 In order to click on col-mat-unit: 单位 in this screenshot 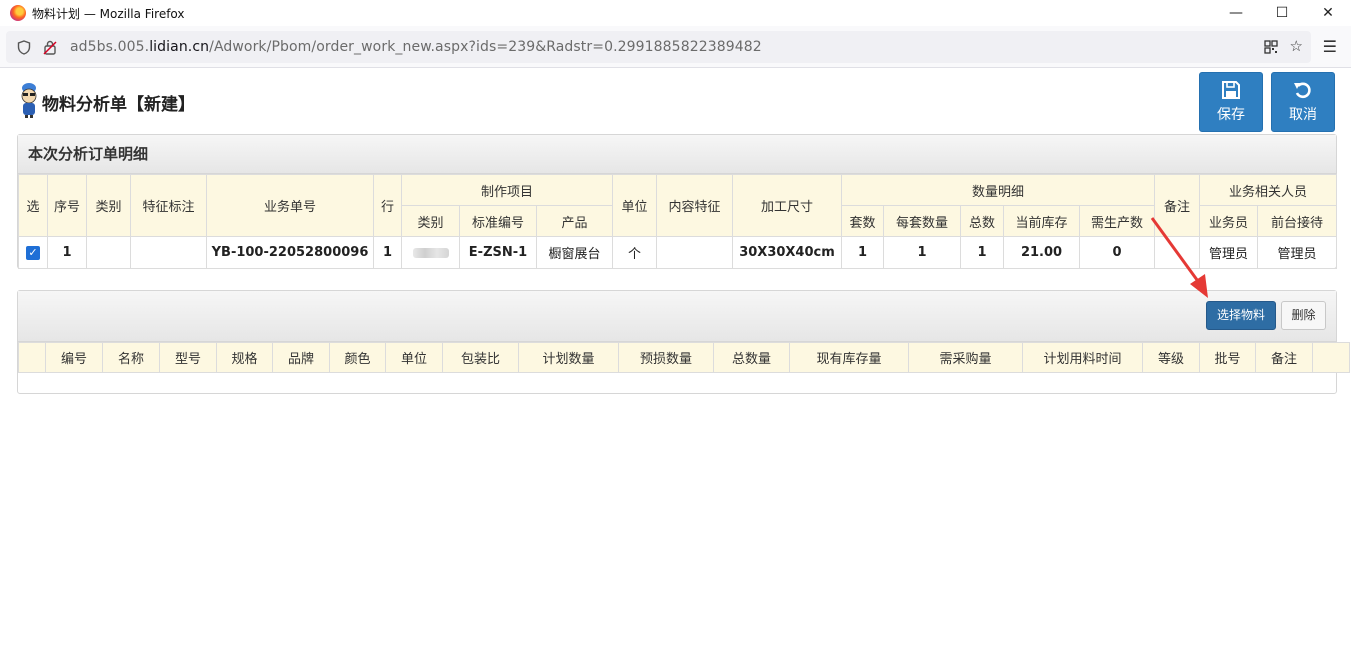, I will do `click(414, 357)`.